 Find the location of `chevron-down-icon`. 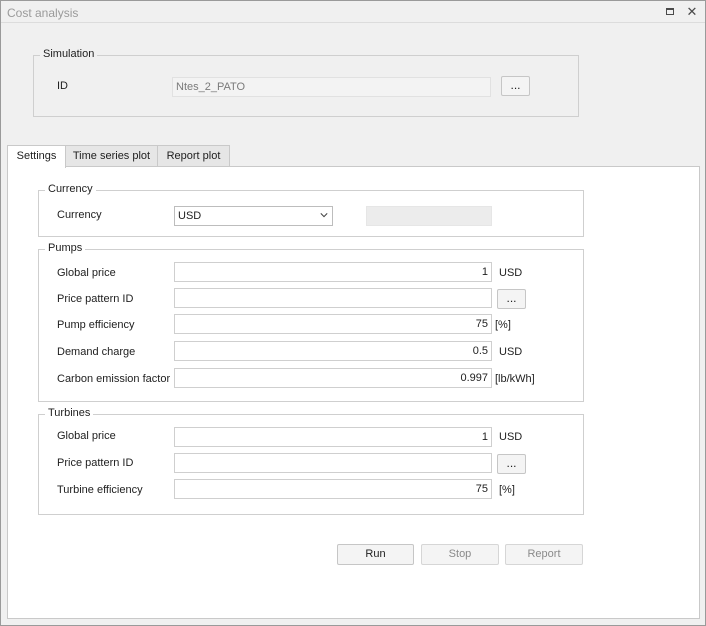

chevron-down-icon is located at coordinates (324, 215).